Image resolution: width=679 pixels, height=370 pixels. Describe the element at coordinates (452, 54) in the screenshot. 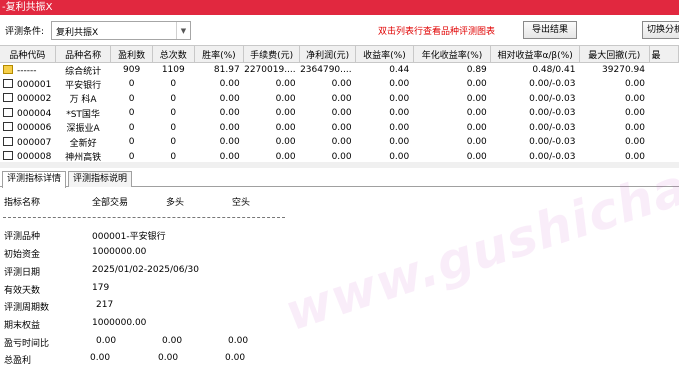

I see `column-header: 年化收益率(%)` at that location.